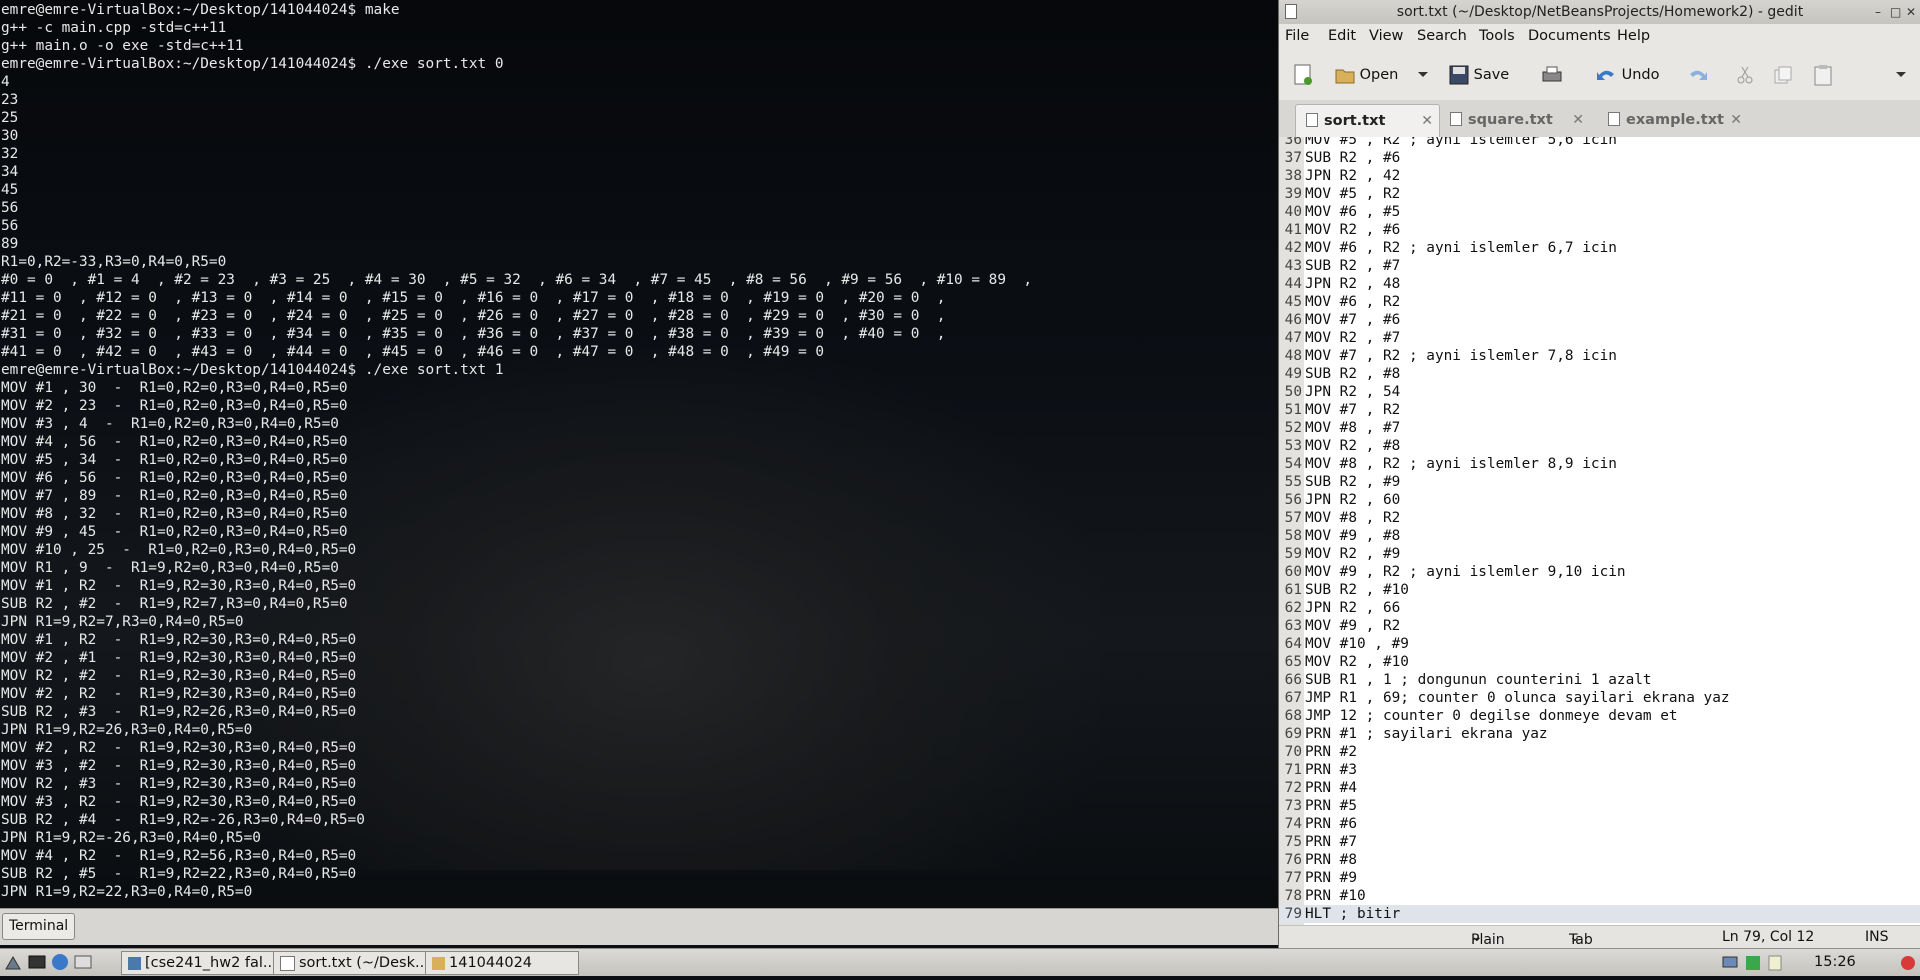  I want to click on line-text: SUB R2 , #9, so click(1353, 482).